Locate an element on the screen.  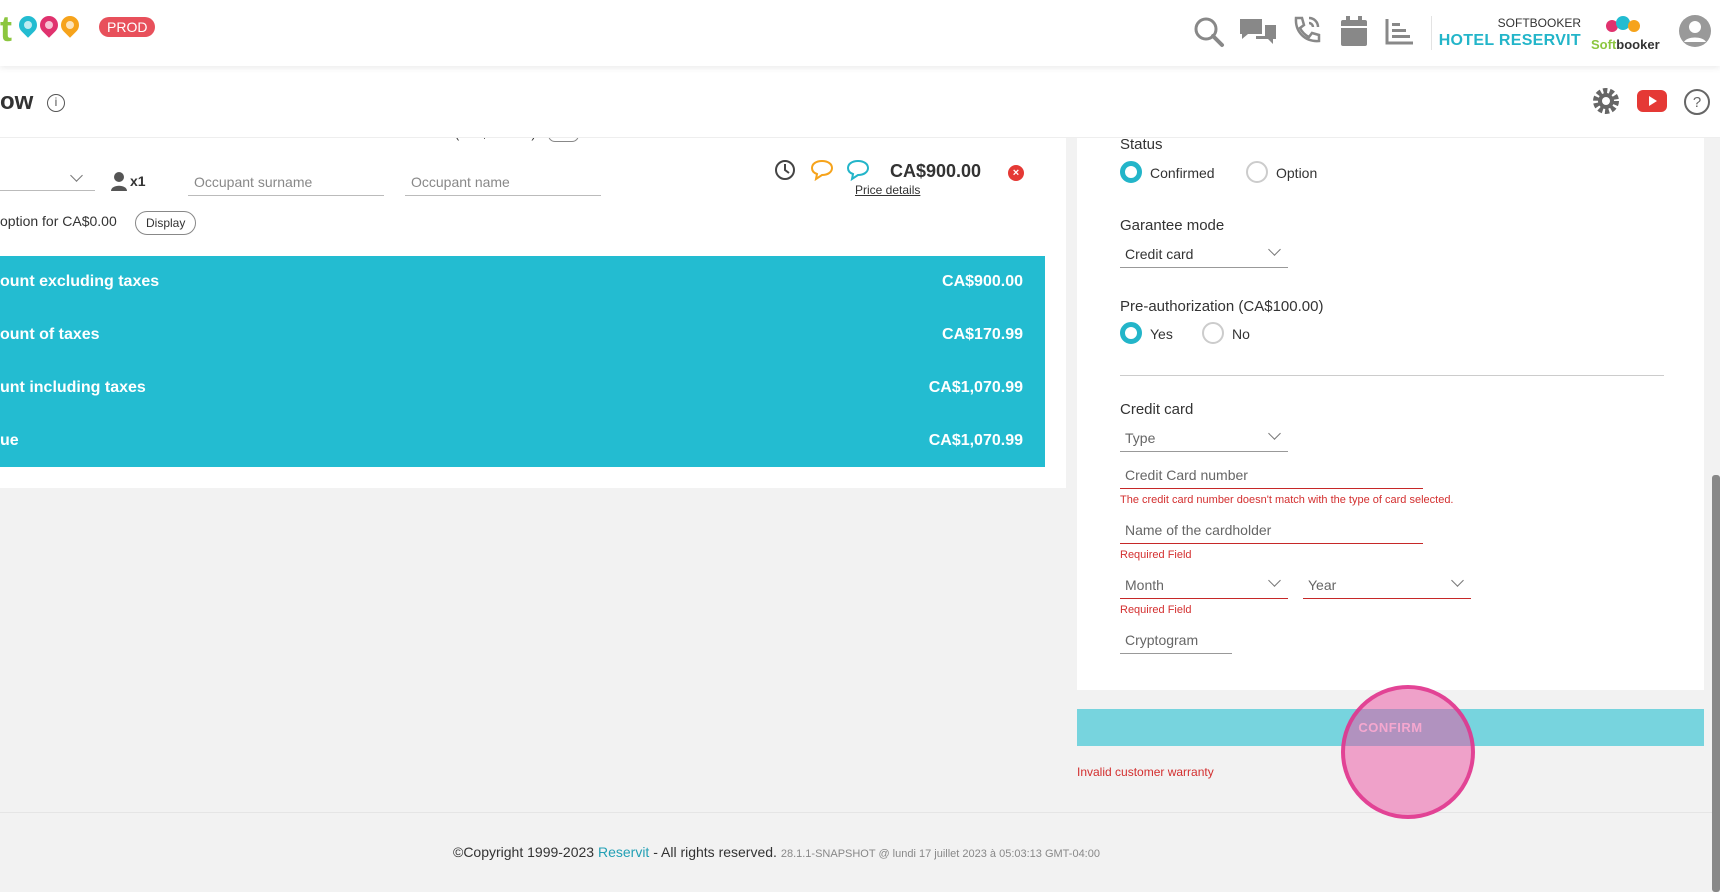
phone-icon is located at coordinates (1306, 31).